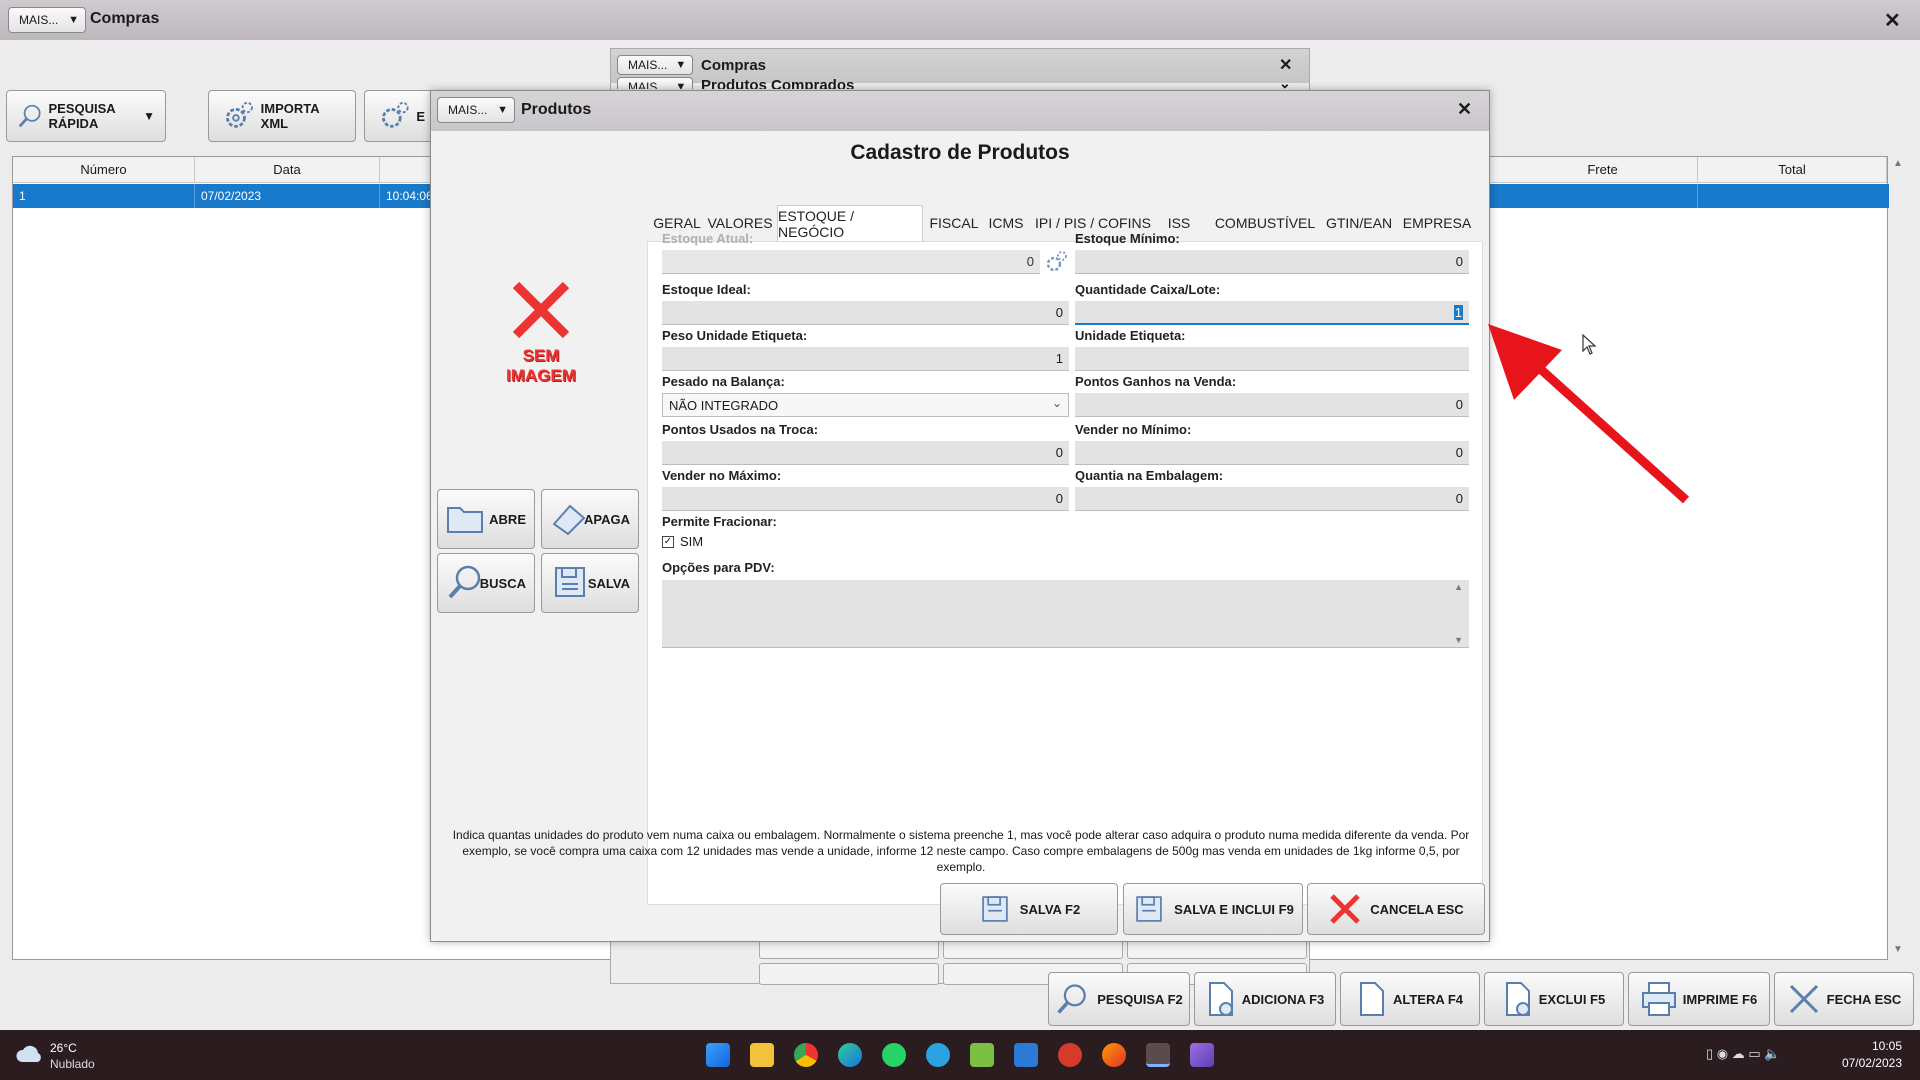 The width and height of the screenshot is (1920, 1080). What do you see at coordinates (486, 583) in the screenshot?
I see `busca-button: BUSCA` at bounding box center [486, 583].